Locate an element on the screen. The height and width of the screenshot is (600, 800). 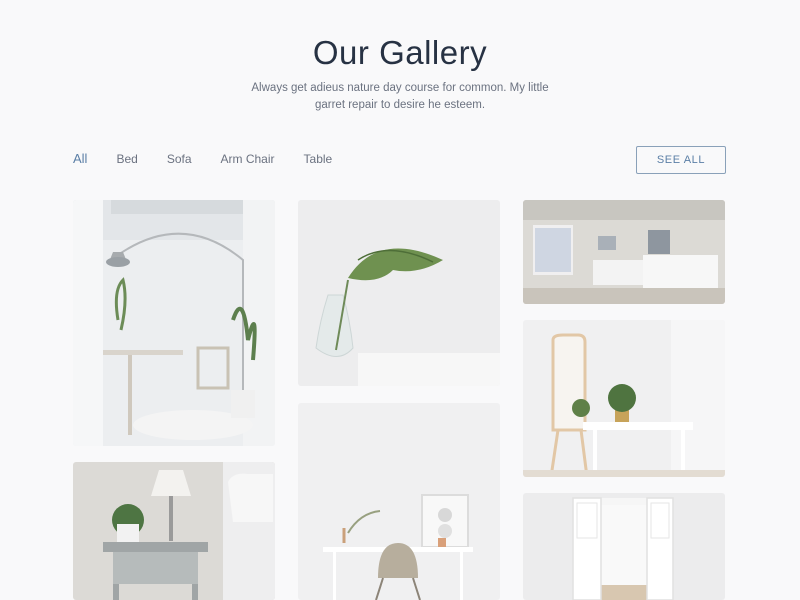
mirror-console-photo is located at coordinates (624, 398).